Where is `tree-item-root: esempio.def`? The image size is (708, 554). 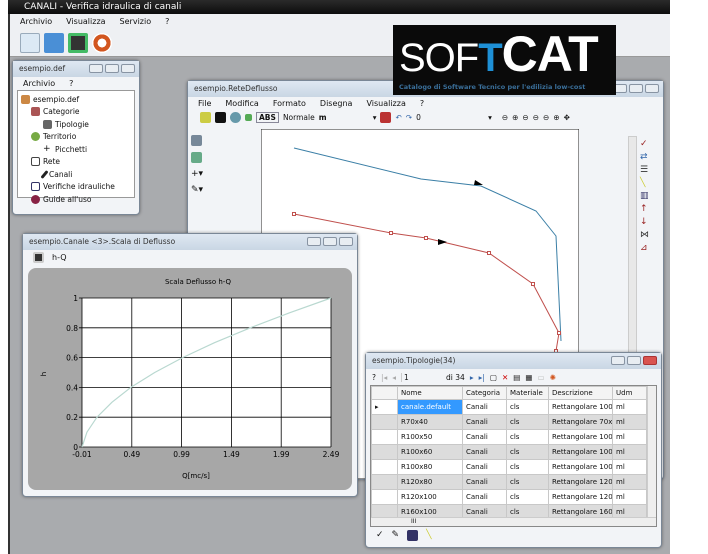 tree-item-root: esempio.def is located at coordinates (76, 99).